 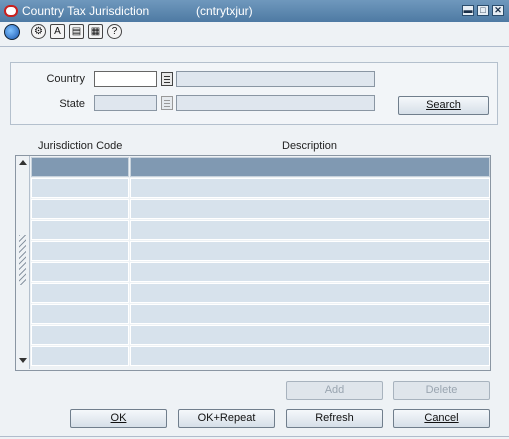 I want to click on bottom-divider, so click(x=254, y=436).